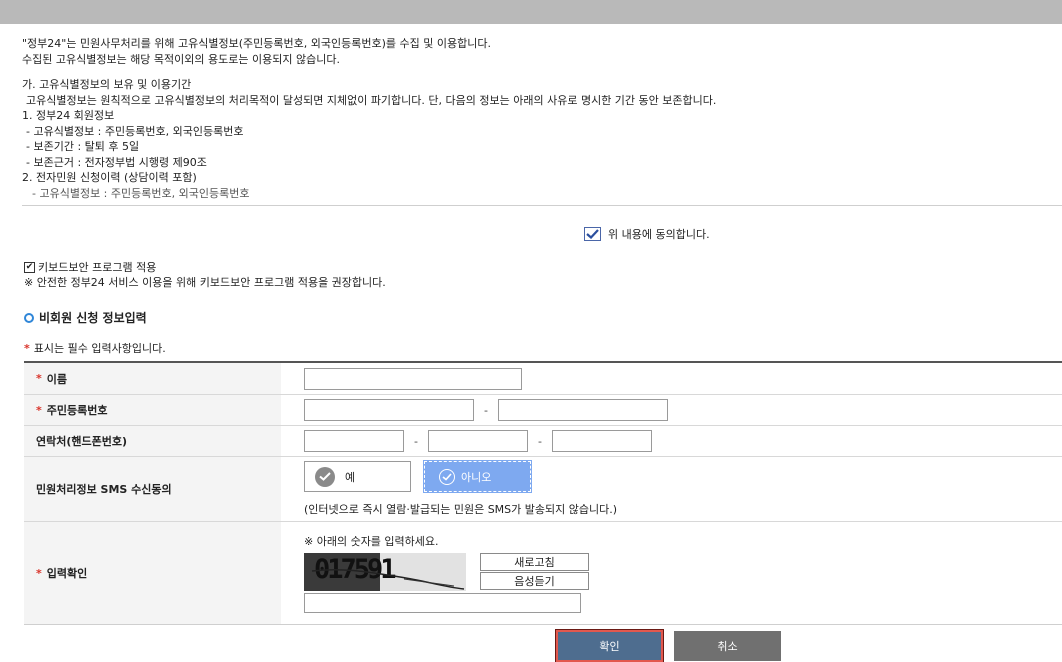  Describe the element at coordinates (99, 348) in the screenshot. I see `required-note-text: 표시는 필수 입력사항입니다.` at that location.